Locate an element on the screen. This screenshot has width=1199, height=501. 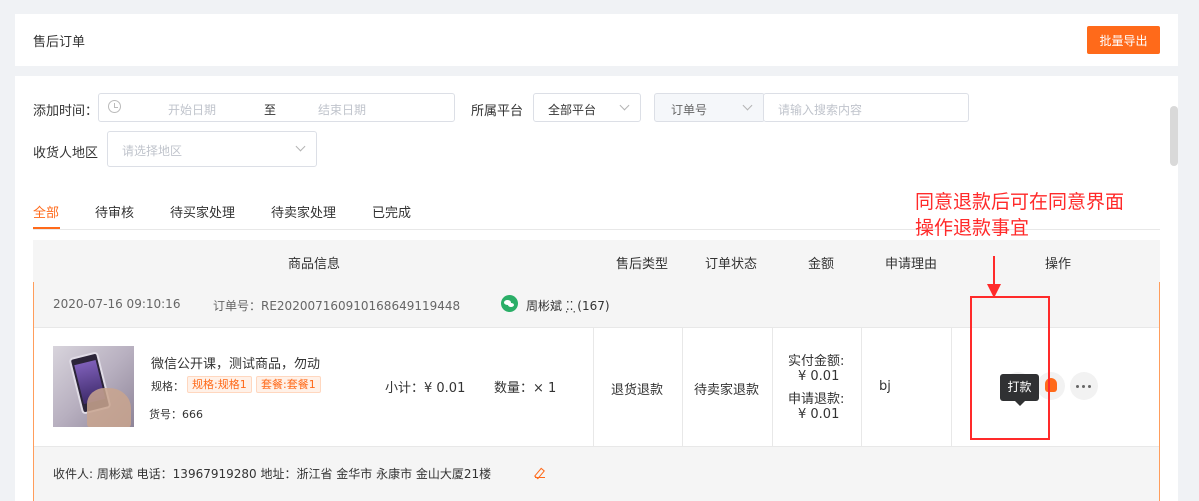
subtotal: 小计：¥ 0.01 is located at coordinates (425, 388).